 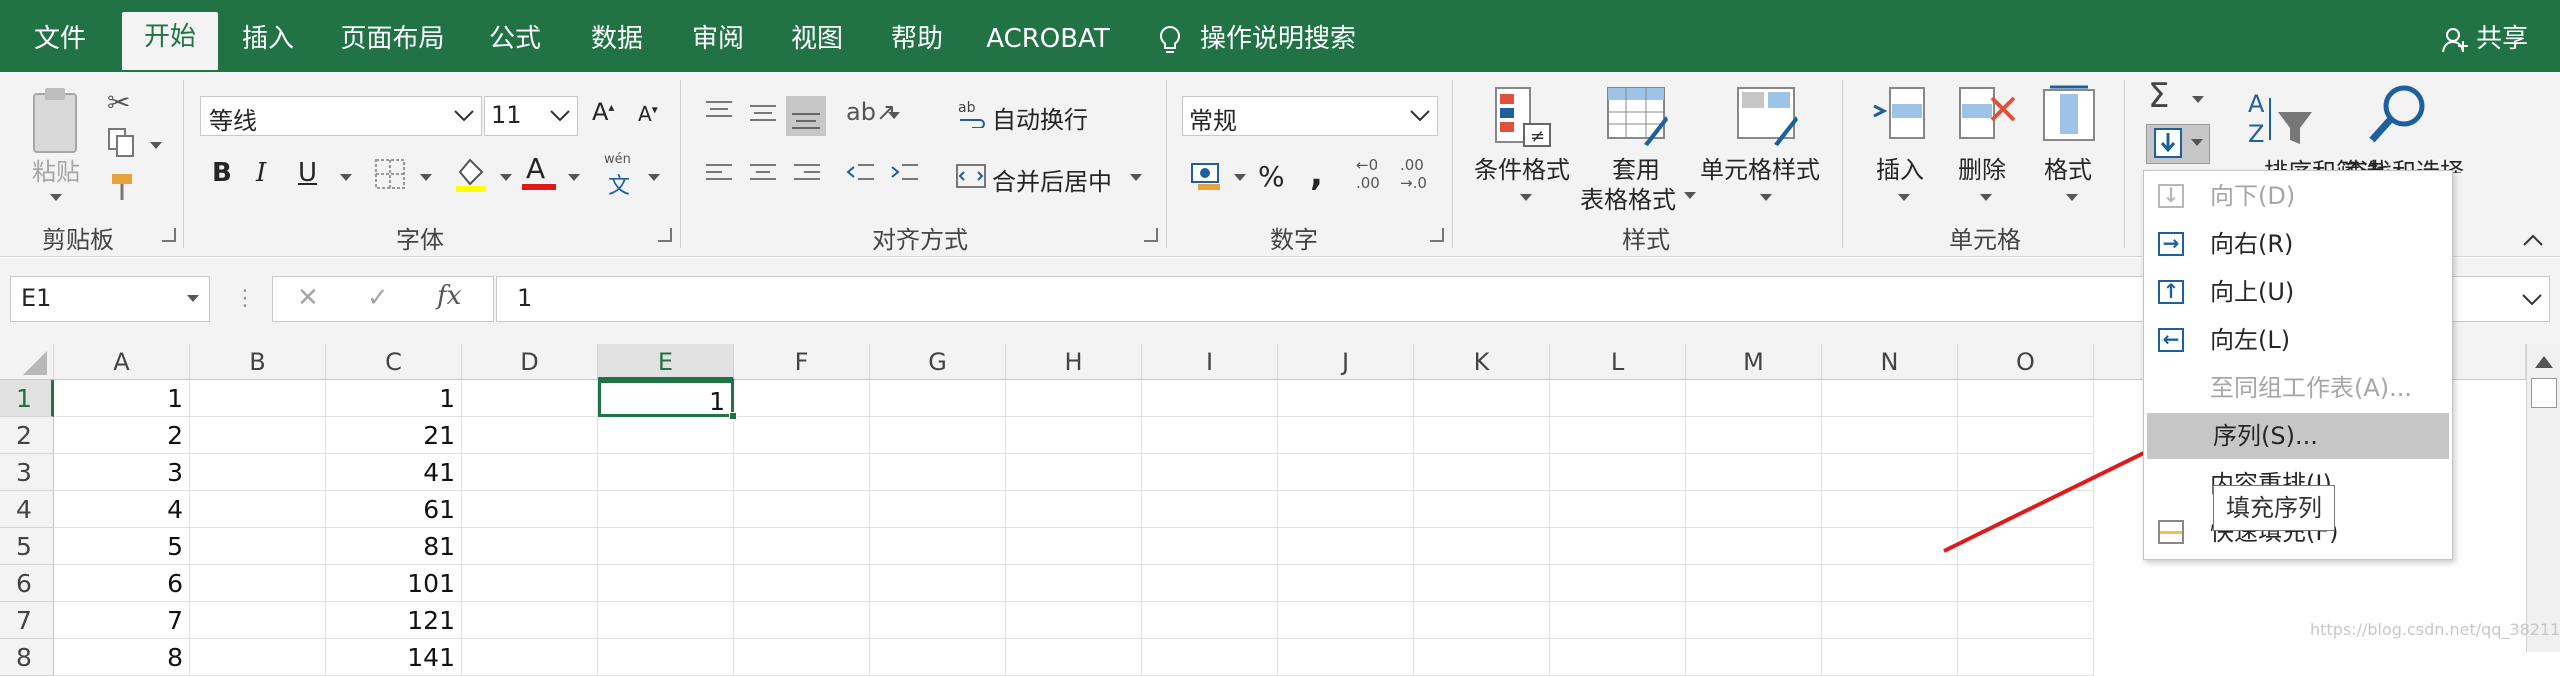 What do you see at coordinates (1988, 116) in the screenshot?
I see `delete-cells-icon` at bounding box center [1988, 116].